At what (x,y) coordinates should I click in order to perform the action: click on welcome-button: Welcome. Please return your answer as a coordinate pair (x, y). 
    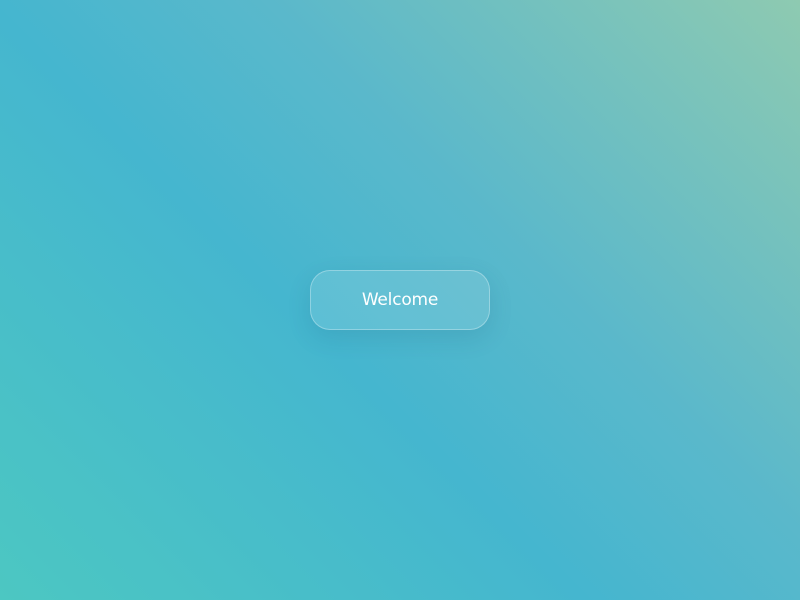
    Looking at the image, I should click on (400, 300).